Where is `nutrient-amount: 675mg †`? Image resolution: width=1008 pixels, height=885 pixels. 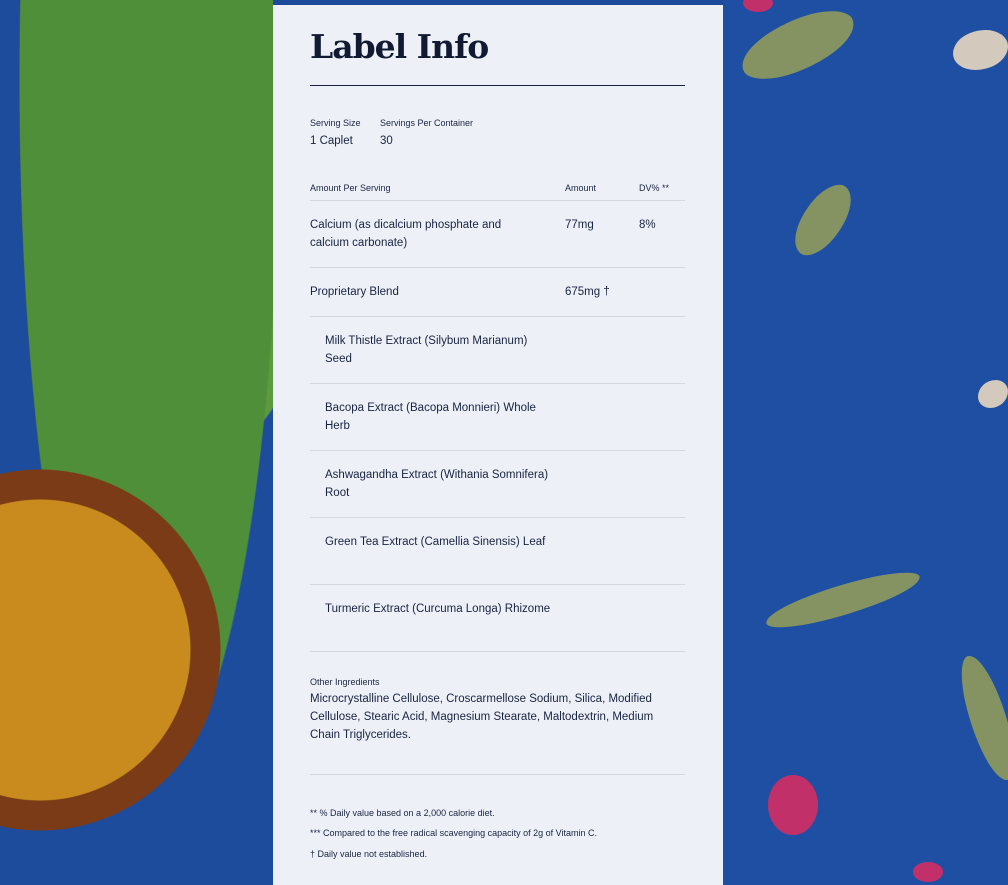
nutrient-amount: 675mg † is located at coordinates (587, 292).